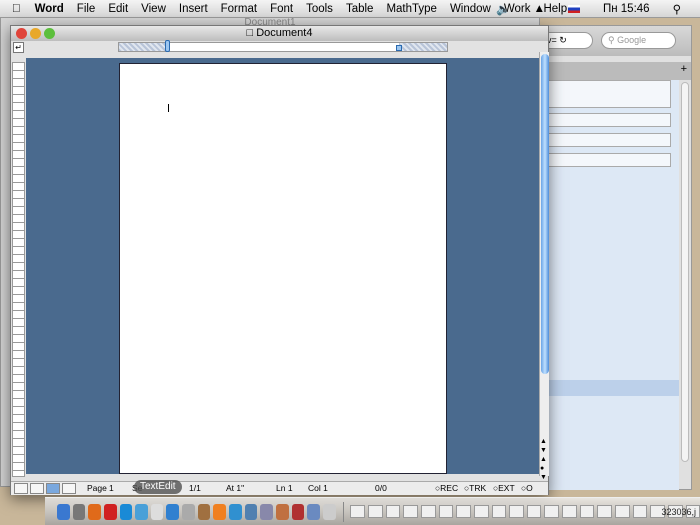 The image size is (700, 525). Describe the element at coordinates (475, 488) in the screenshot. I see `trk-indicator: ○TRK` at that location.